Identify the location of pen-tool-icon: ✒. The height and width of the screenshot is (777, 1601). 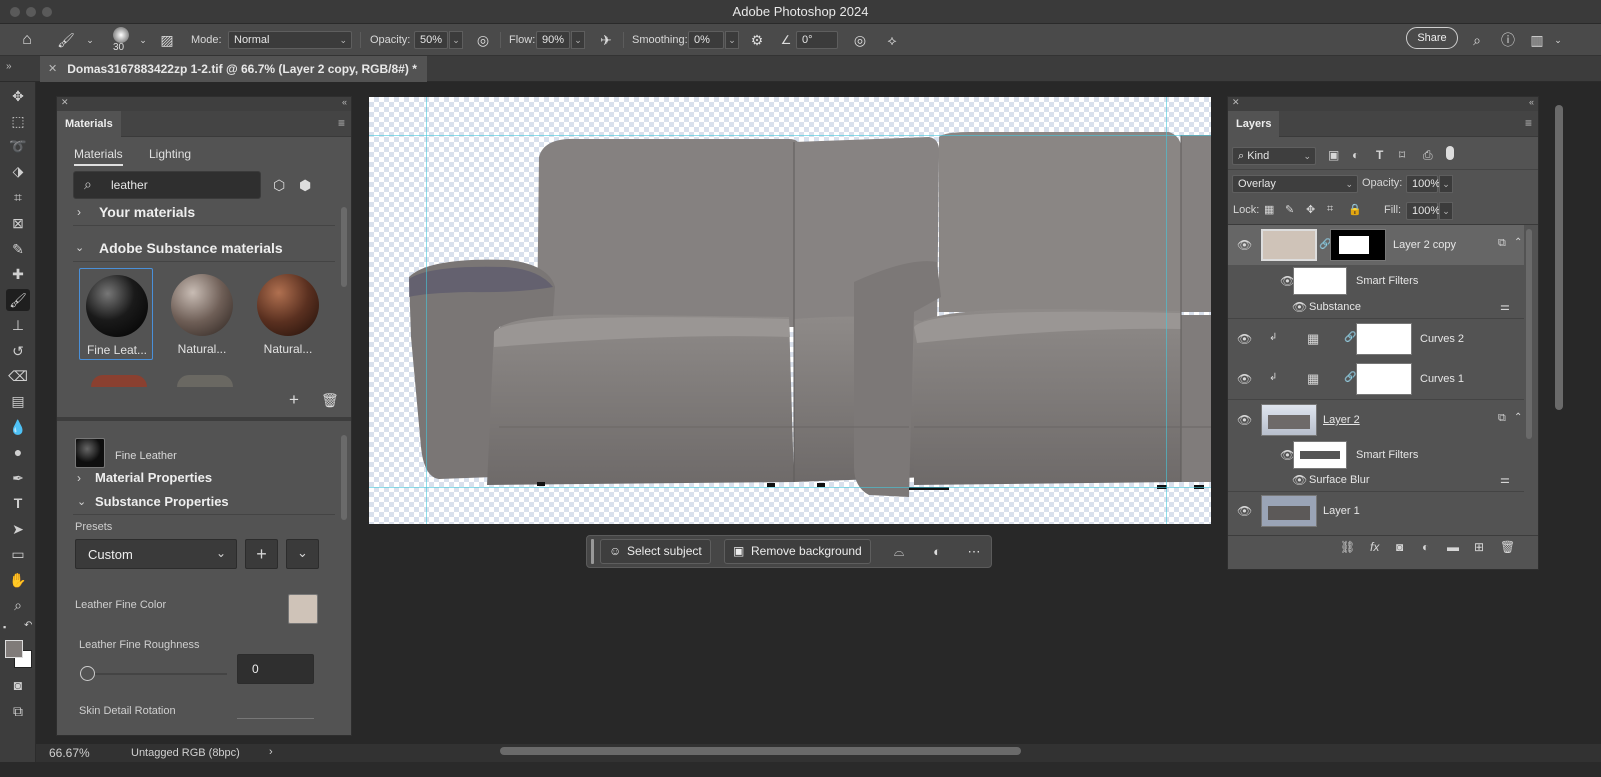
(18, 478).